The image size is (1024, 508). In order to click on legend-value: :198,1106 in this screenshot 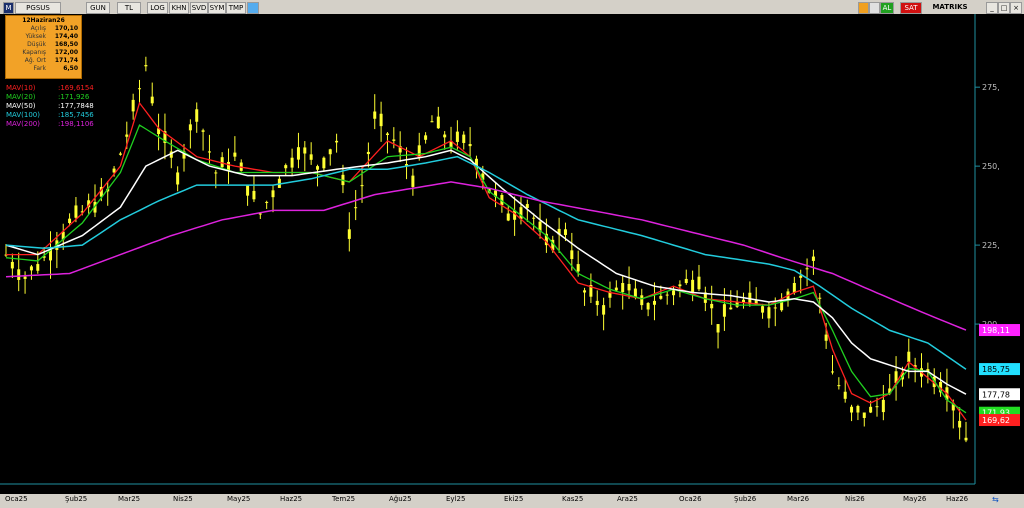, I will do `click(76, 124)`.